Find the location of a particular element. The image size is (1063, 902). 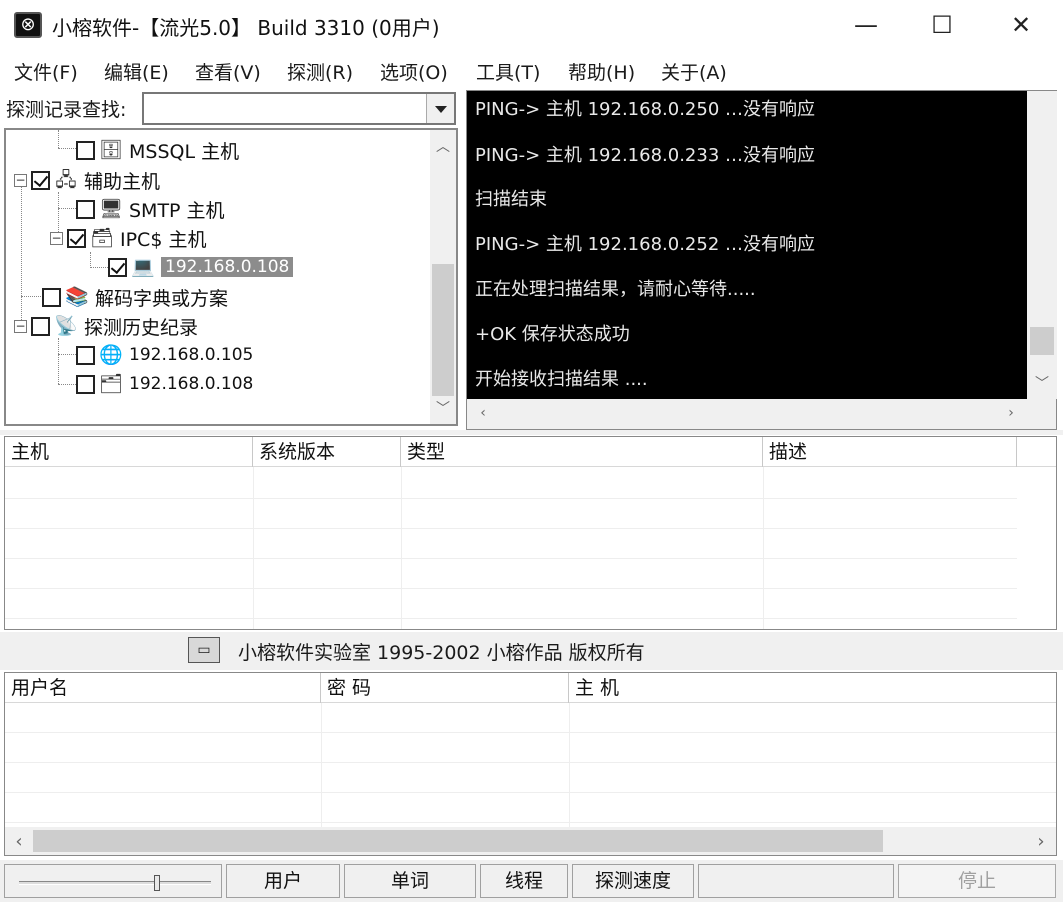

tree-item-ipc-host: 💻 192.168.0.108 is located at coordinates (201, 267).